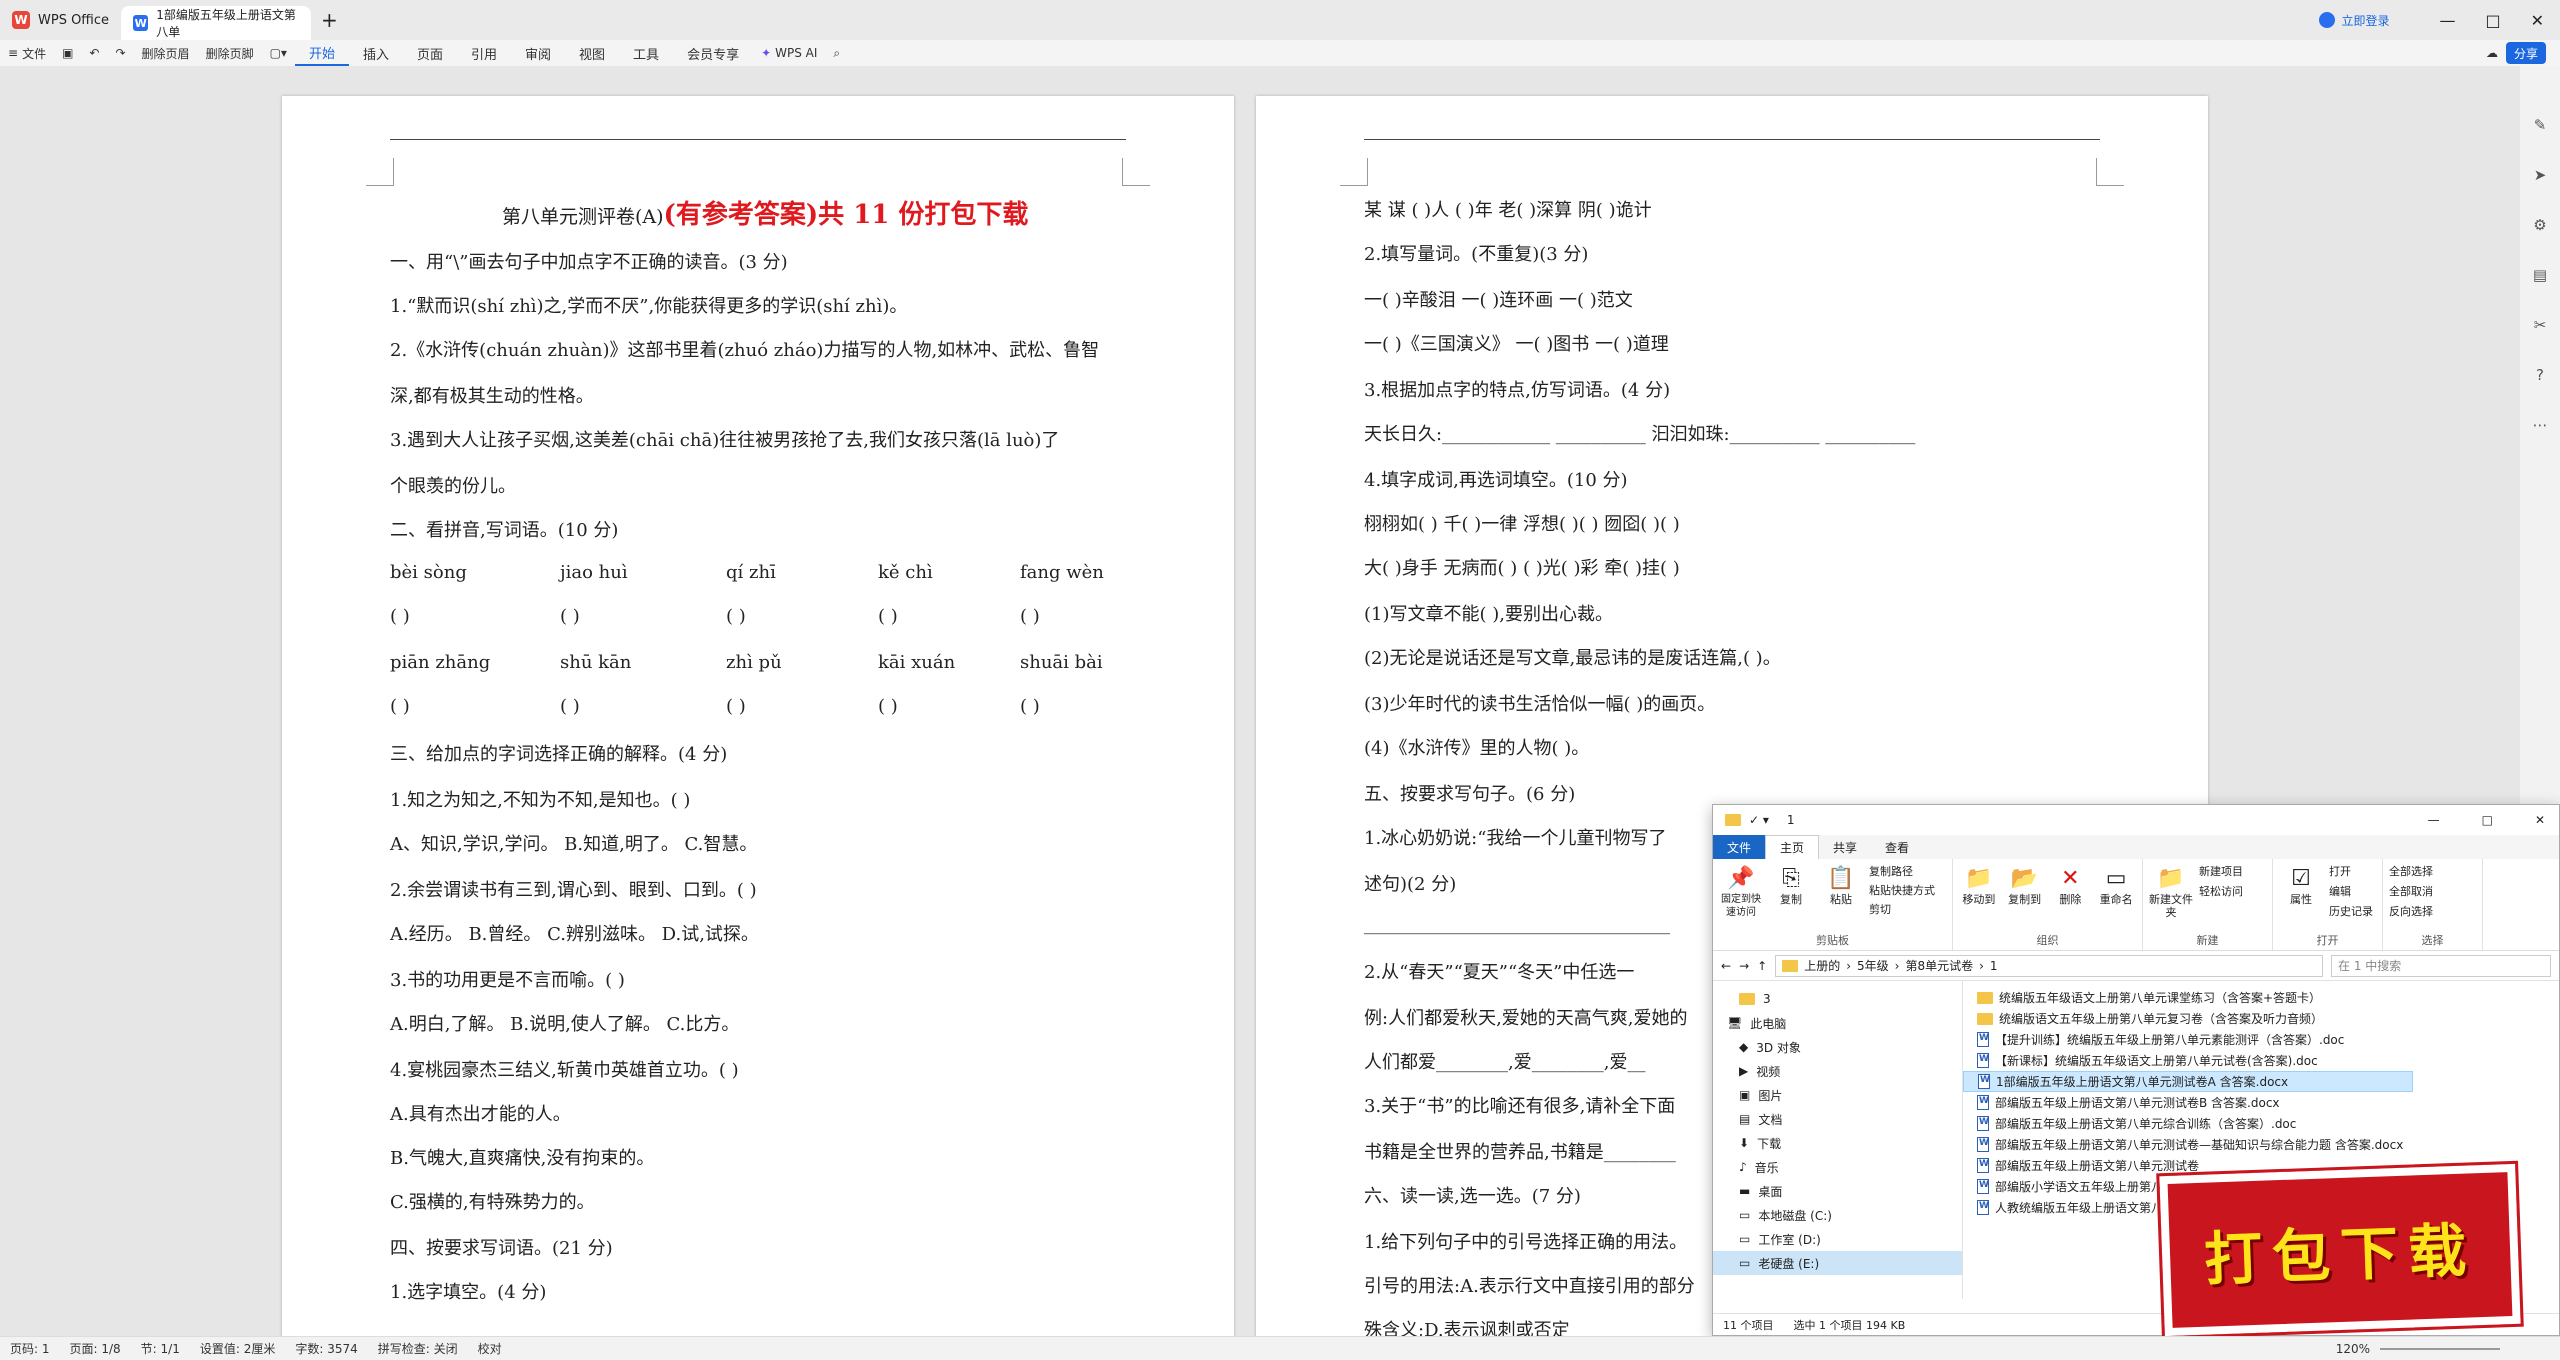  What do you see at coordinates (538, 53) in the screenshot?
I see `tab-review: 审阅` at bounding box center [538, 53].